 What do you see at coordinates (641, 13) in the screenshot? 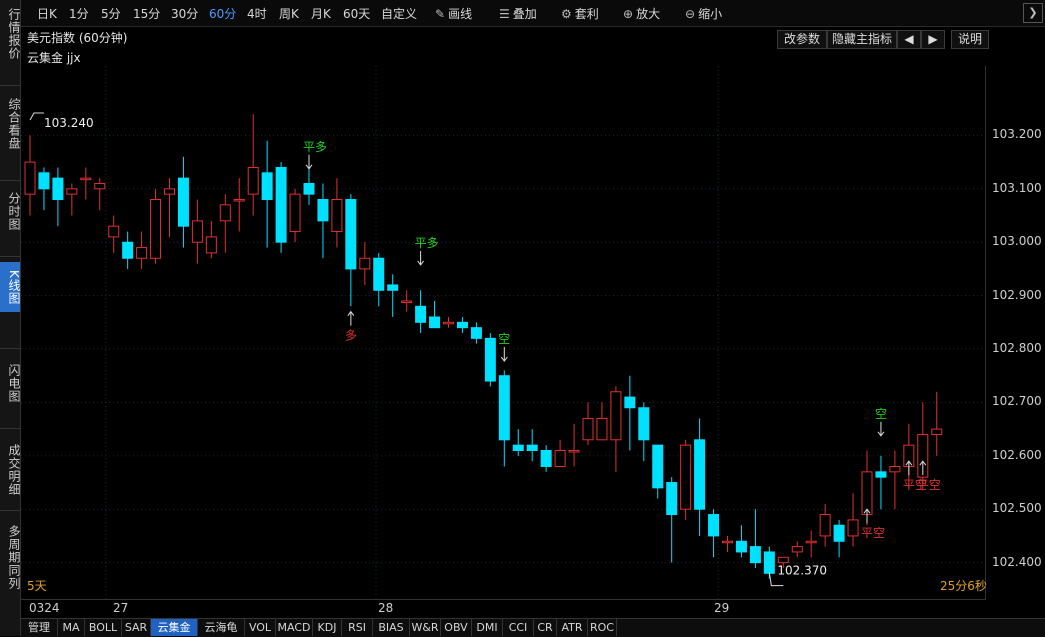
I see `zoom-in-button: ⊕ 放大` at bounding box center [641, 13].